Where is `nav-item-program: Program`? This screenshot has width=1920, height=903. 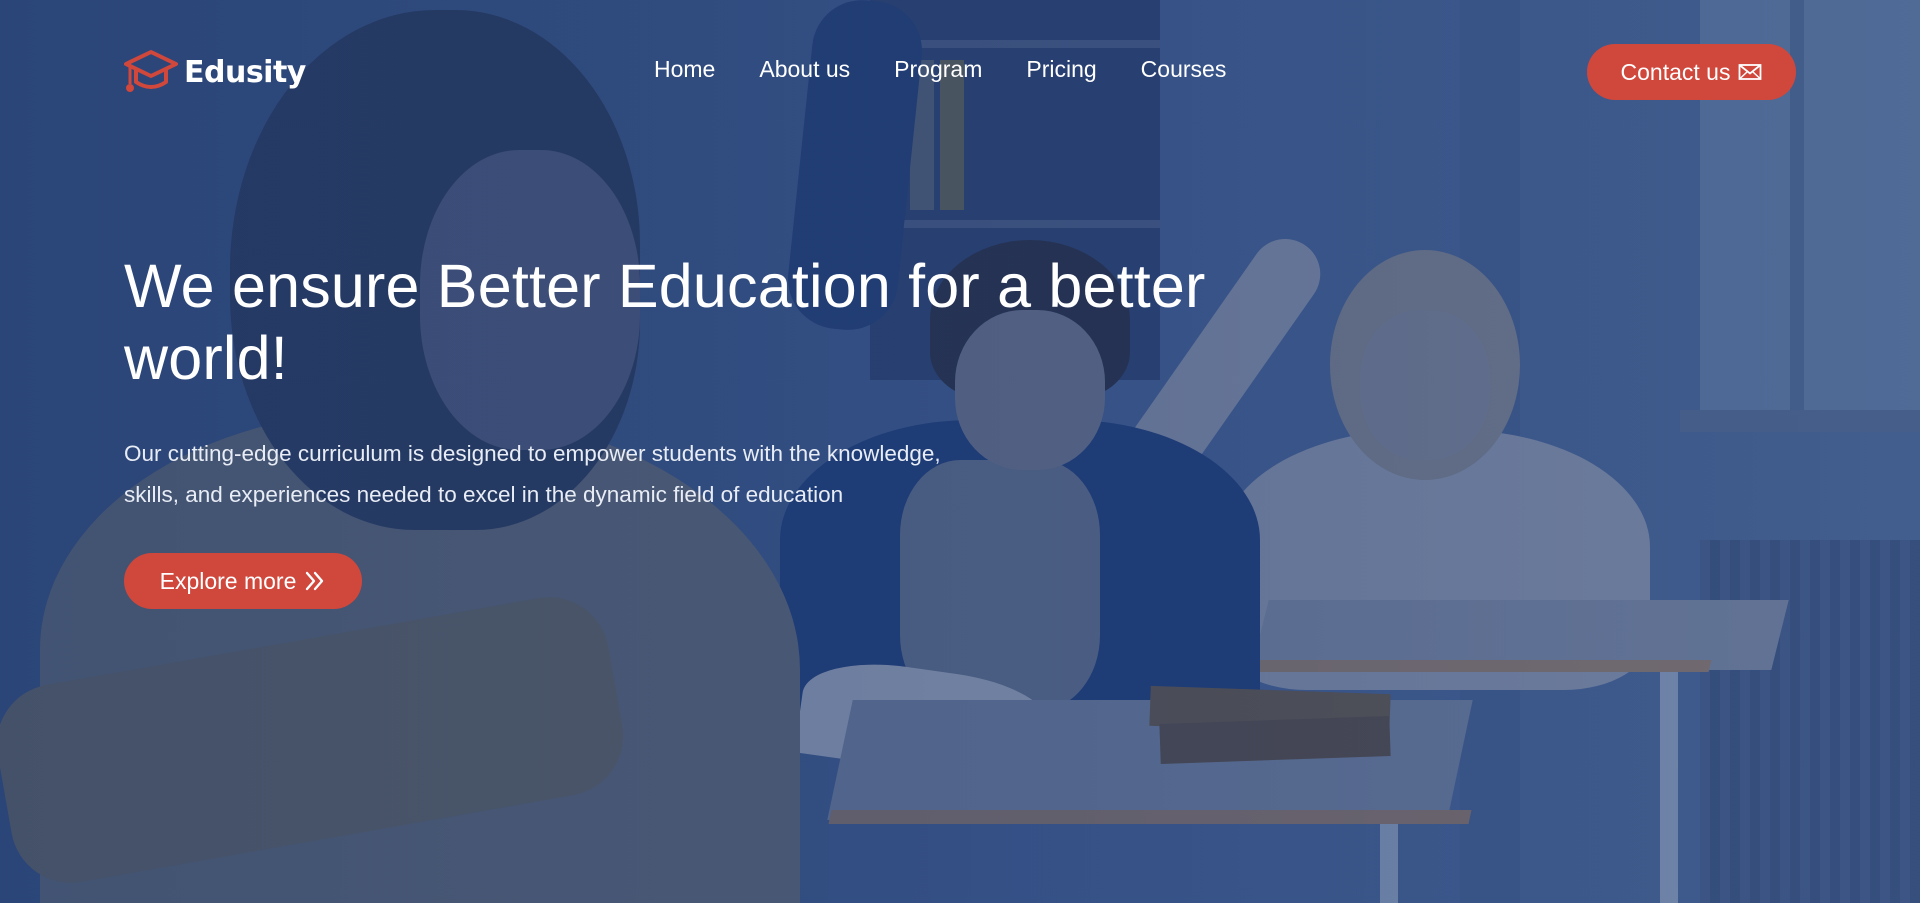 nav-item-program: Program is located at coordinates (938, 69).